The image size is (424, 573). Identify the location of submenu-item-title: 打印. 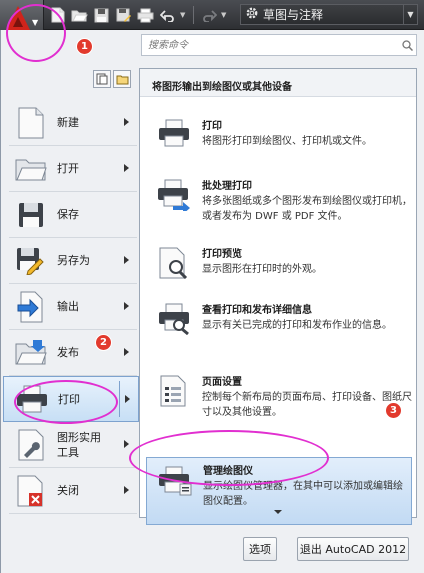
(212, 126).